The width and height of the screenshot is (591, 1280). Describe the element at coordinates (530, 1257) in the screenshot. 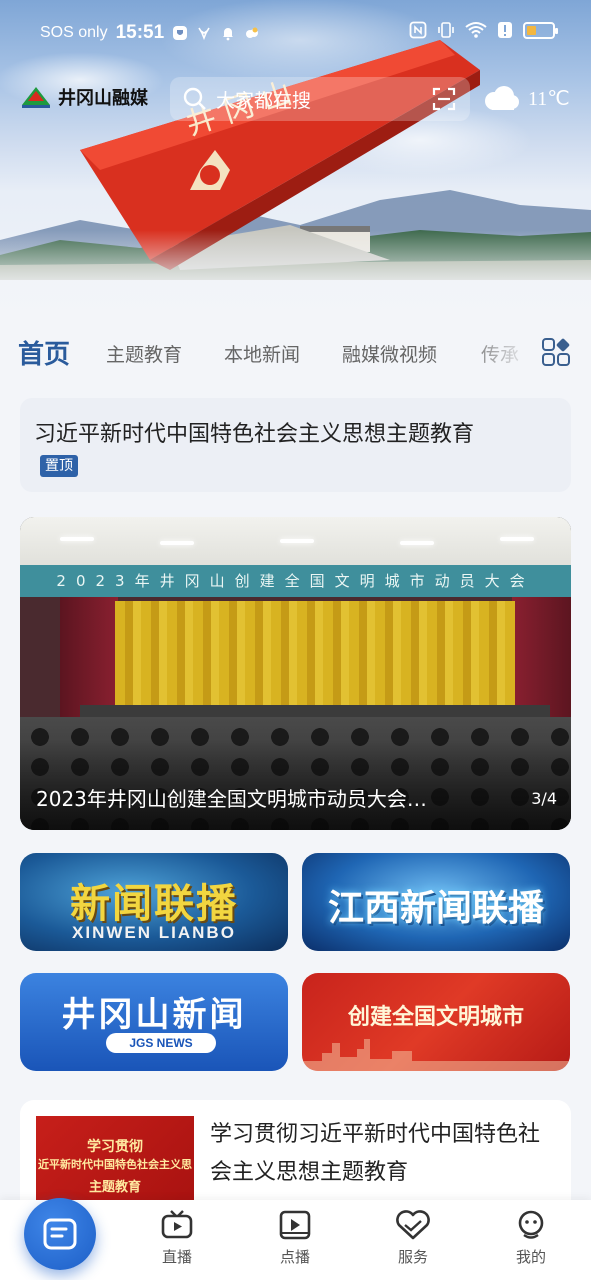

I see `nav-profile-label: 我的` at that location.